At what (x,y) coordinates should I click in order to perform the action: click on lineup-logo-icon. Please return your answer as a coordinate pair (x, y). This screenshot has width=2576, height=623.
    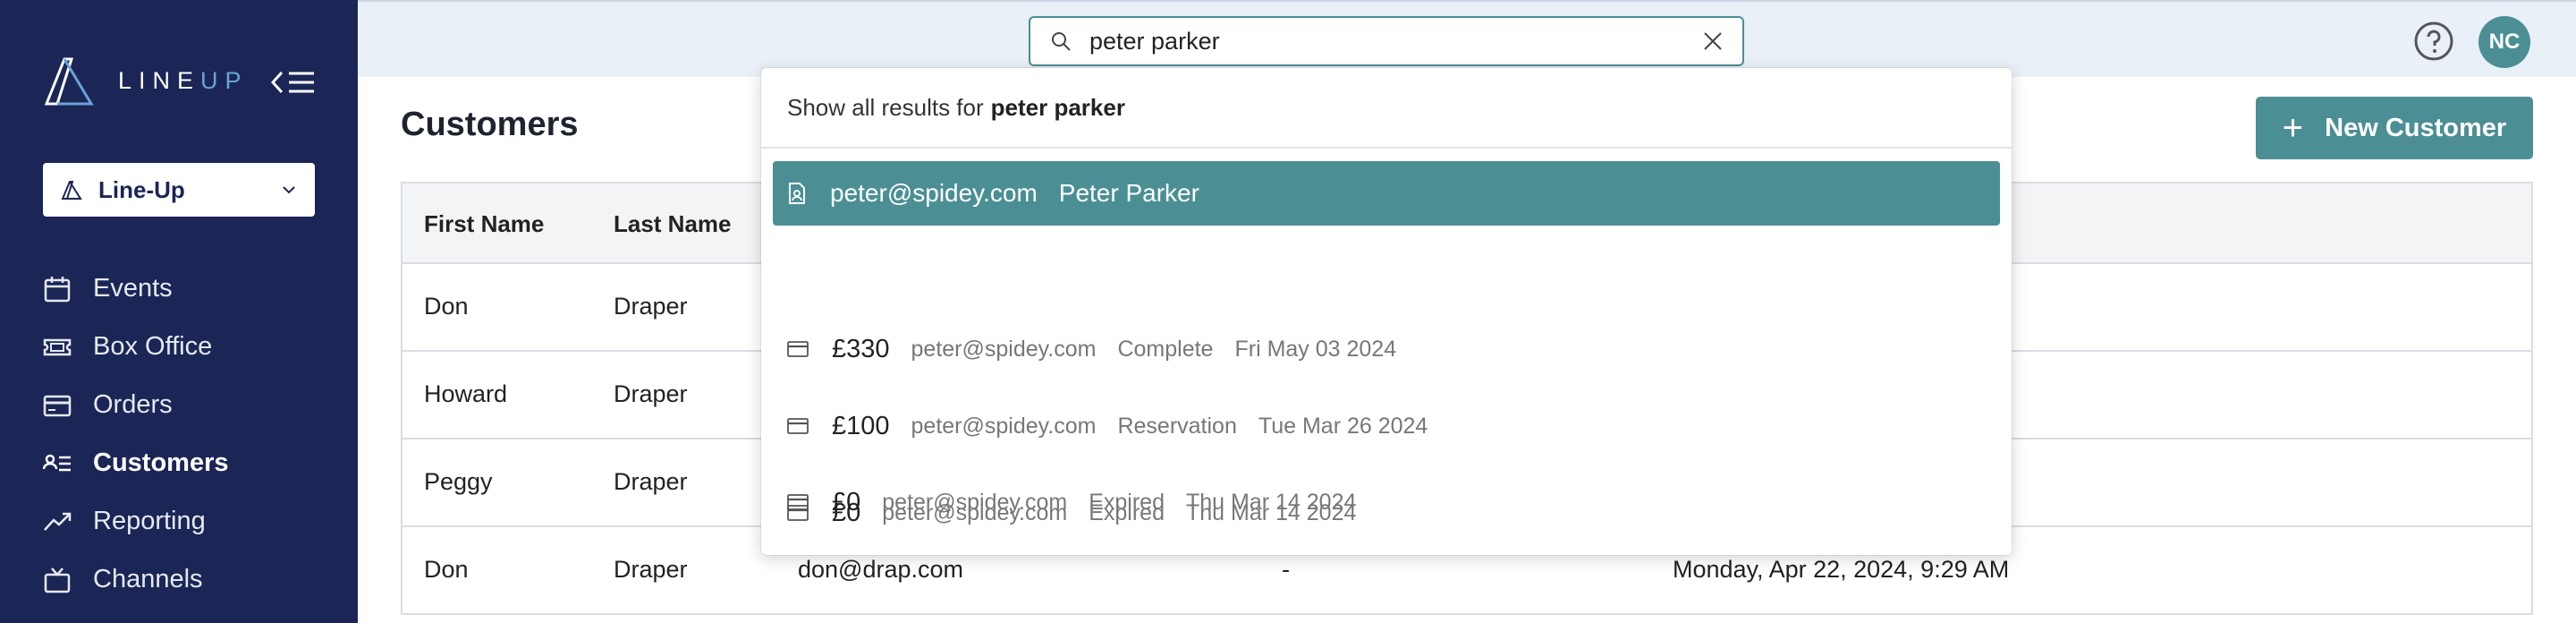
    Looking at the image, I should click on (69, 81).